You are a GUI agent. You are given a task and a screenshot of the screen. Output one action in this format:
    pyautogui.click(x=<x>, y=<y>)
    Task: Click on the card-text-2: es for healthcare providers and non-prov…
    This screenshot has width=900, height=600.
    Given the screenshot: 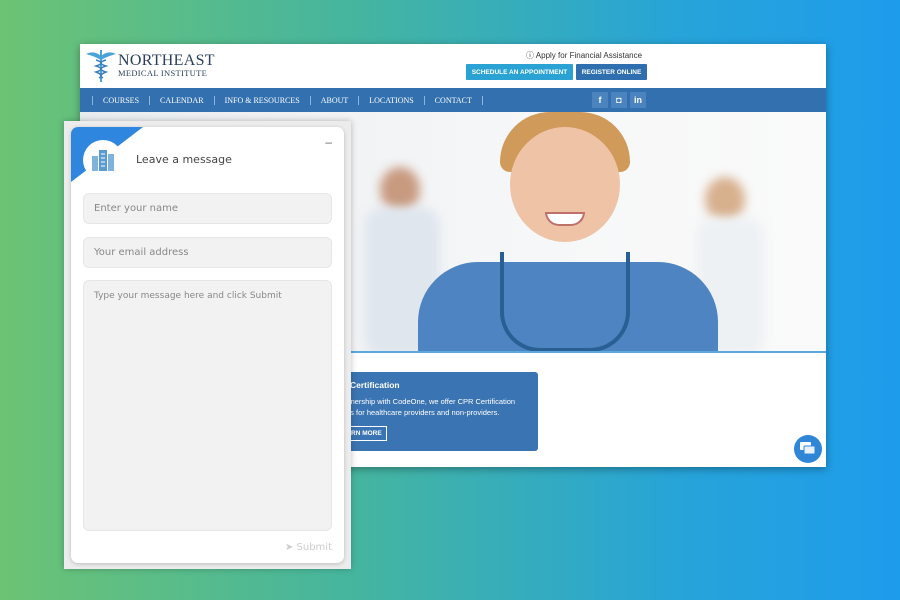 What is the action you would take?
    pyautogui.click(x=423, y=412)
    